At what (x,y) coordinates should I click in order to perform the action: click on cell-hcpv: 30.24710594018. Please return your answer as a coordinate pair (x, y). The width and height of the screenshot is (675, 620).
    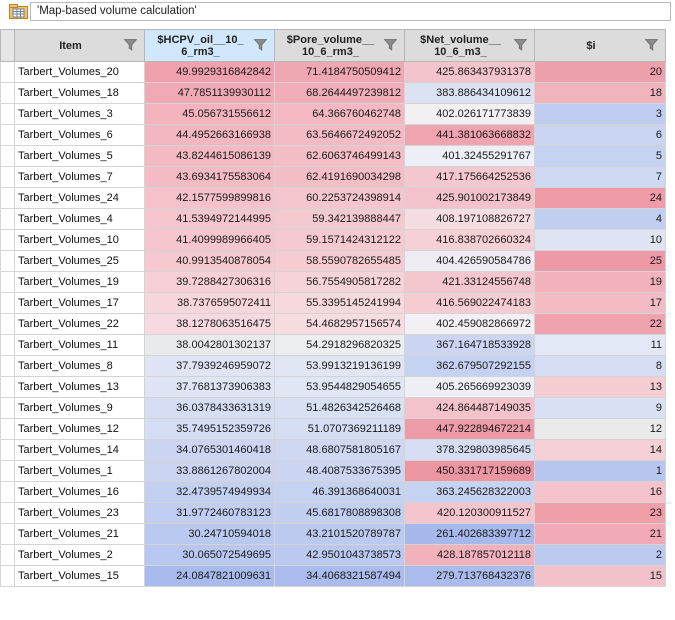
    Looking at the image, I should click on (209, 534).